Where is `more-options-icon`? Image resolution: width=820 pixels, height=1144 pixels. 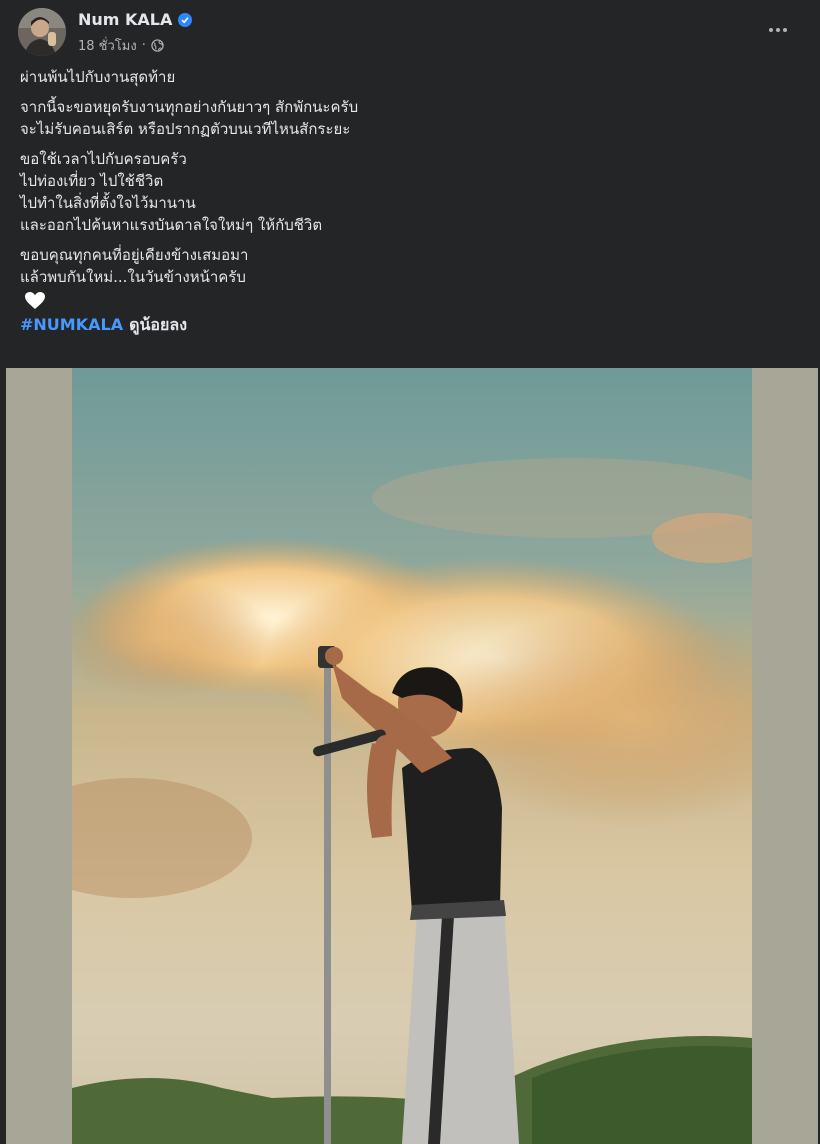
more-options-icon is located at coordinates (778, 30).